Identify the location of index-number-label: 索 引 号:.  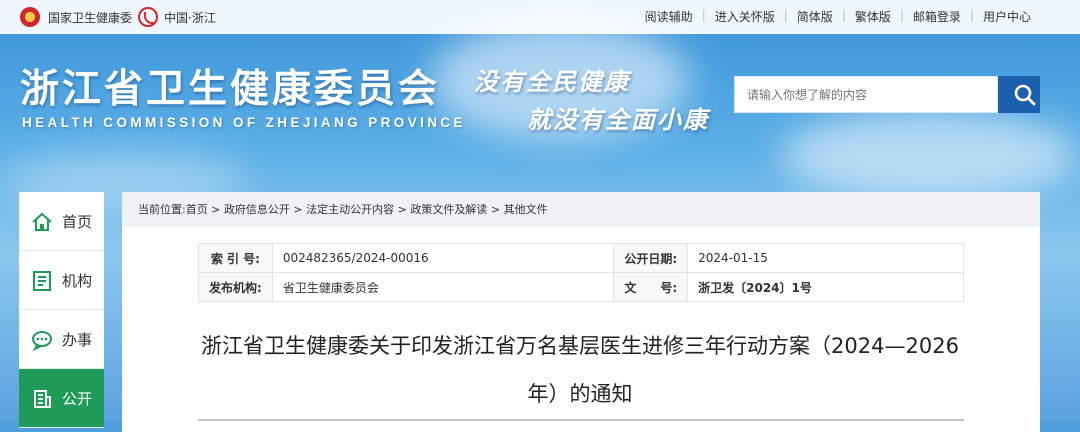
(235, 258).